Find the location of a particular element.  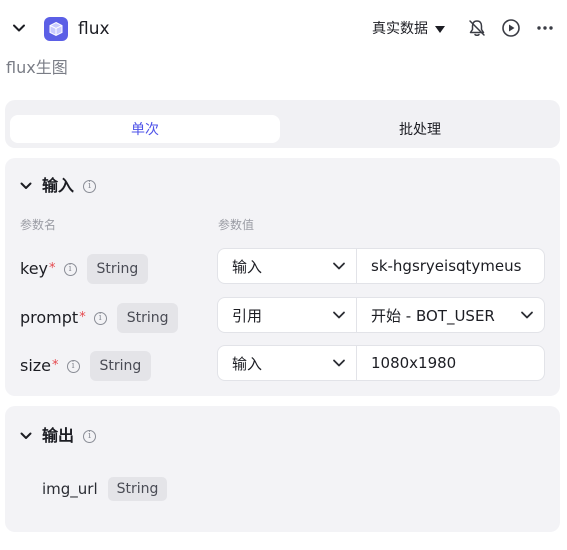

data-mode-dropdown: 真实数据 is located at coordinates (408, 29).